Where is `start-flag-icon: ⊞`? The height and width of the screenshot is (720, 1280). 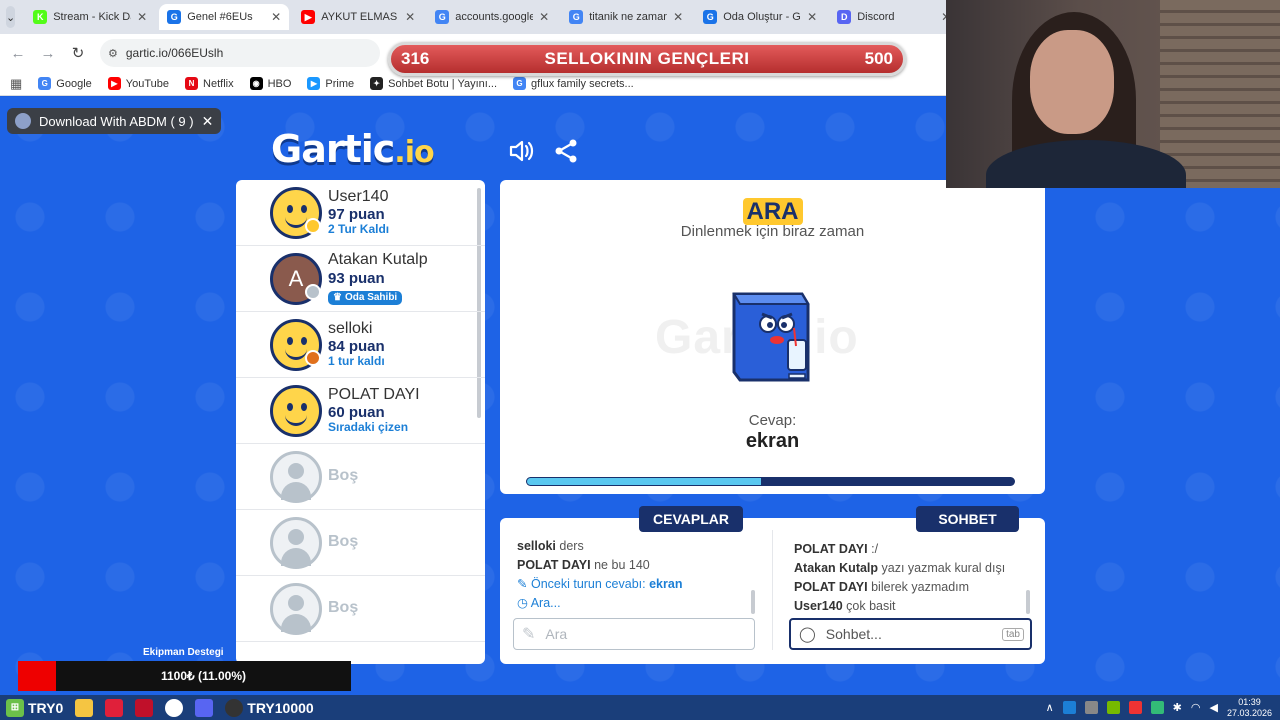
start-flag-icon: ⊞ is located at coordinates (15, 707).